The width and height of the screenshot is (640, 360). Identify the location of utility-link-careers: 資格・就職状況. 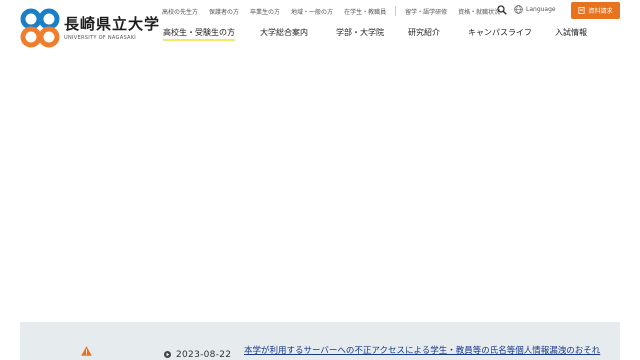
(479, 11).